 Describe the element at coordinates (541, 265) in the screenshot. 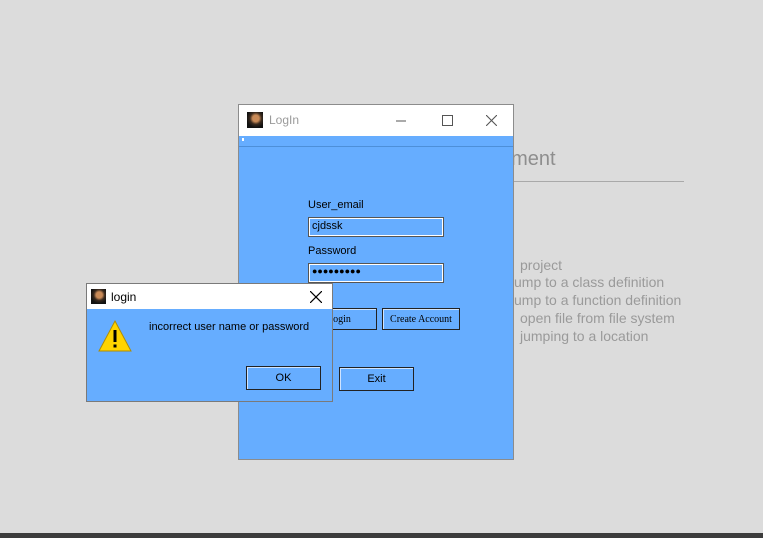

I see `background-line: project` at that location.